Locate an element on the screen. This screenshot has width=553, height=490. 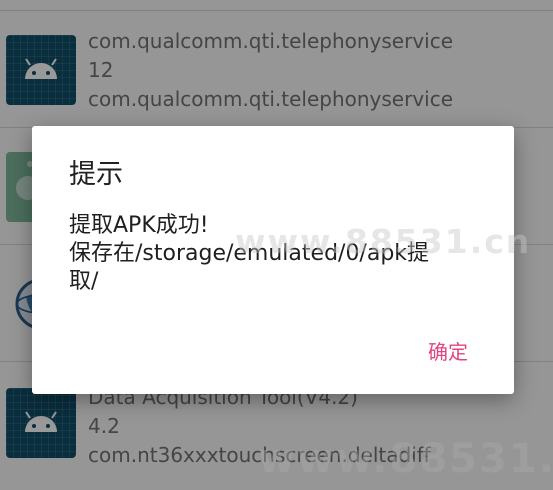
confirm-button: 确定 is located at coordinates (448, 350).